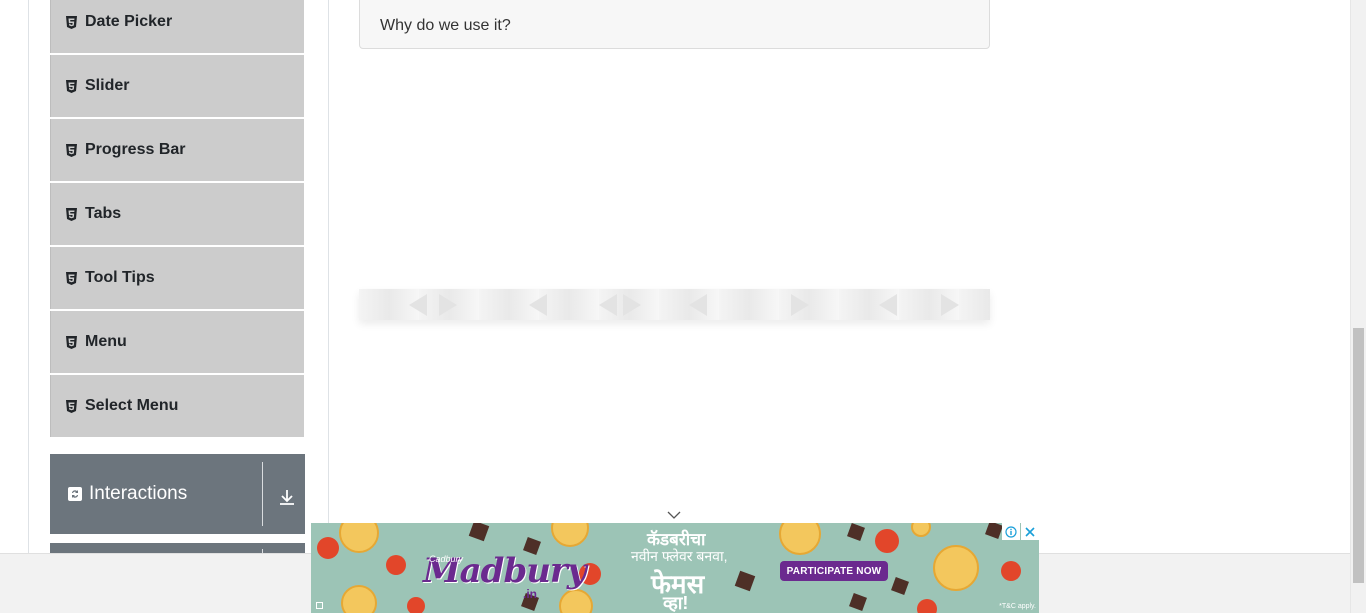 The width and height of the screenshot is (1366, 613). I want to click on info-icon, so click(1011, 531).